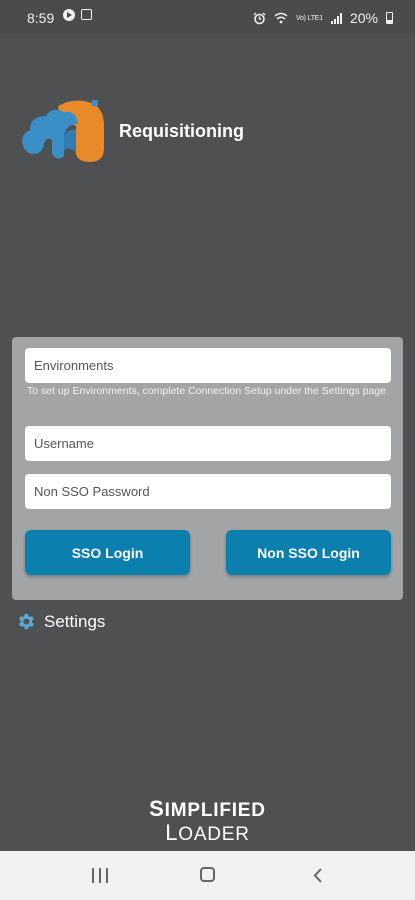  I want to click on battery-percent: 20%, so click(363, 18).